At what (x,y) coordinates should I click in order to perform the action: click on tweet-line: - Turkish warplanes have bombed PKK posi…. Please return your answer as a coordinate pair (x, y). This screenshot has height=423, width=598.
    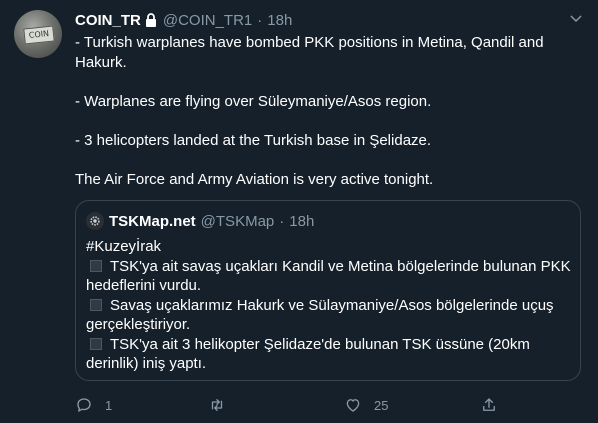
    Looking at the image, I should click on (309, 52).